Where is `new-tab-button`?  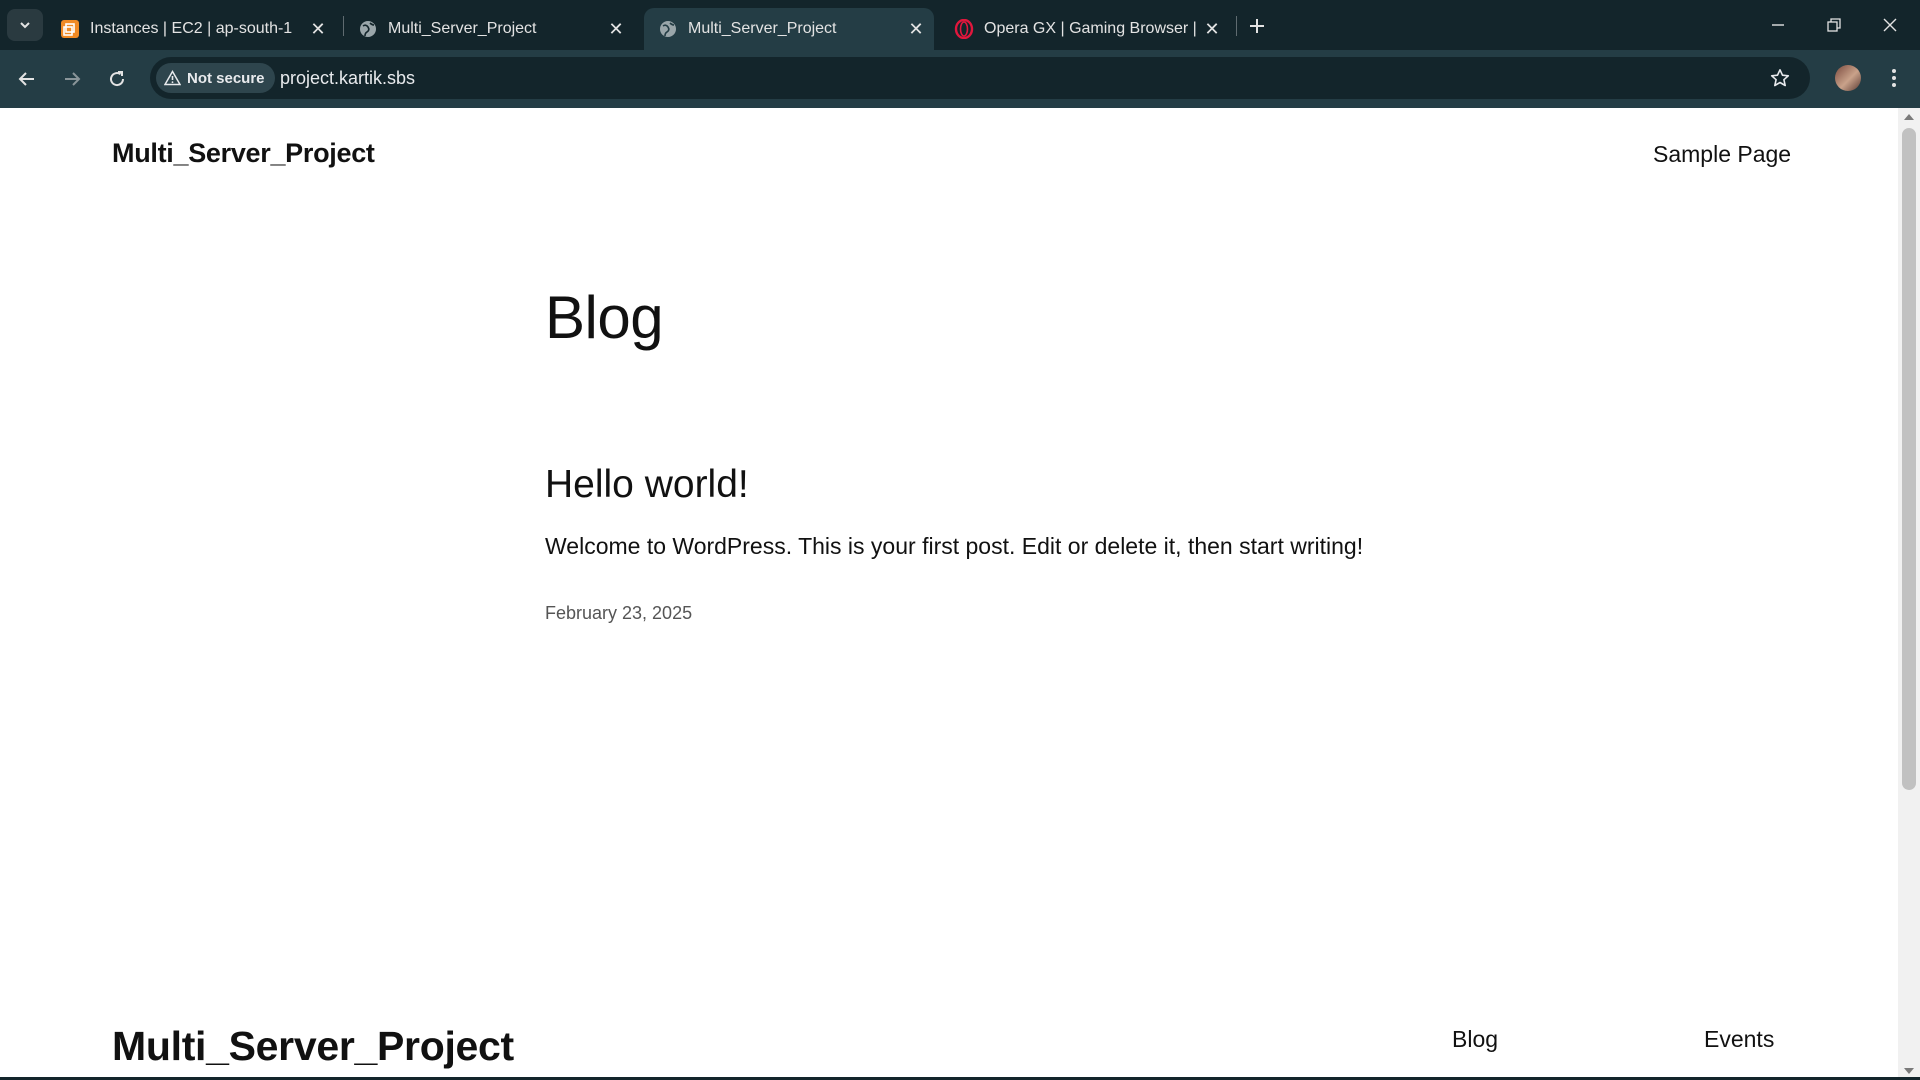
new-tab-button is located at coordinates (1257, 26).